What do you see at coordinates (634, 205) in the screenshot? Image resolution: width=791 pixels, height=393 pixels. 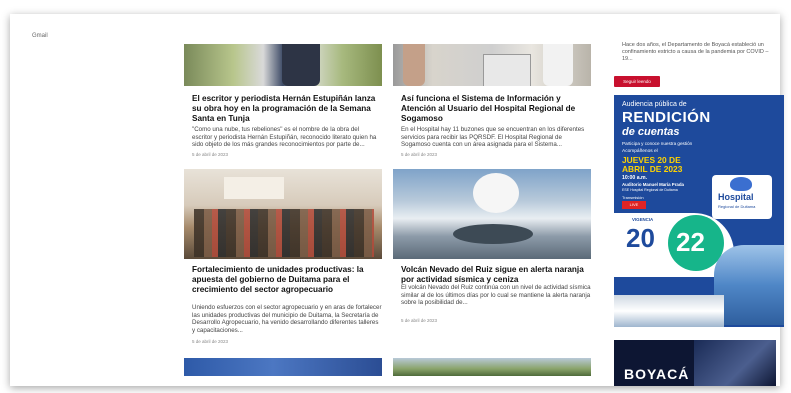 I see `facebook-live-badge: LIVE` at bounding box center [634, 205].